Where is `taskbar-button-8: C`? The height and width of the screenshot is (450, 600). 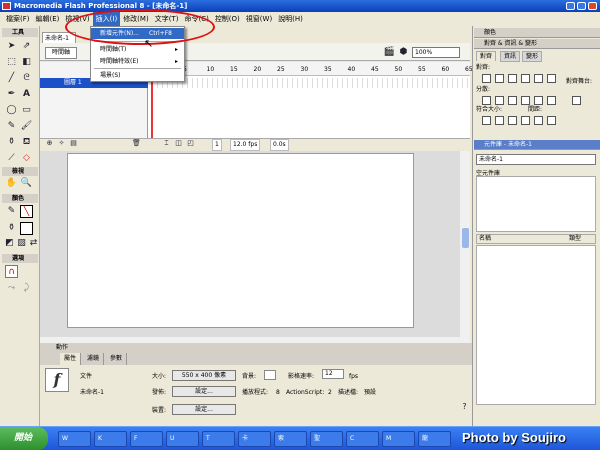
taskbar-button-8: C is located at coordinates (362, 439).